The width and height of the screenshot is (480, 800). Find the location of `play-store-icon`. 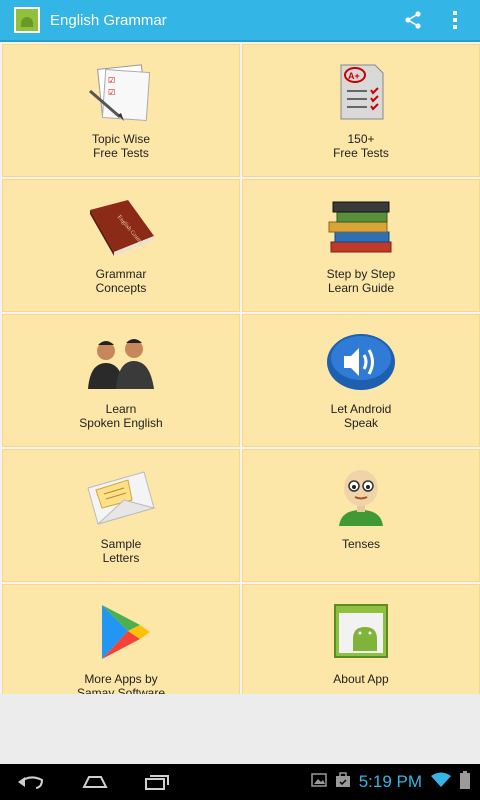

play-store-icon is located at coordinates (121, 632).